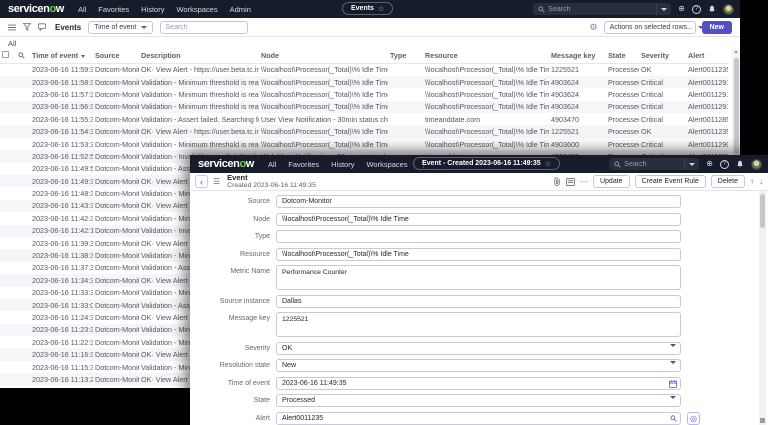  I want to click on list-search-input: Search, so click(204, 27).